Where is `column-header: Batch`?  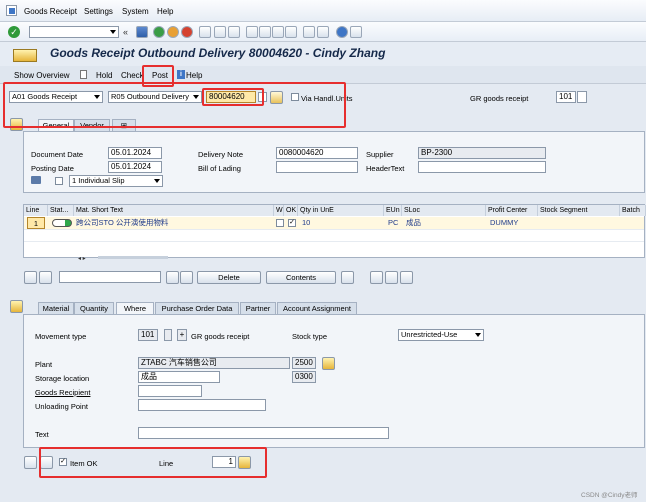 column-header: Batch is located at coordinates (633, 210).